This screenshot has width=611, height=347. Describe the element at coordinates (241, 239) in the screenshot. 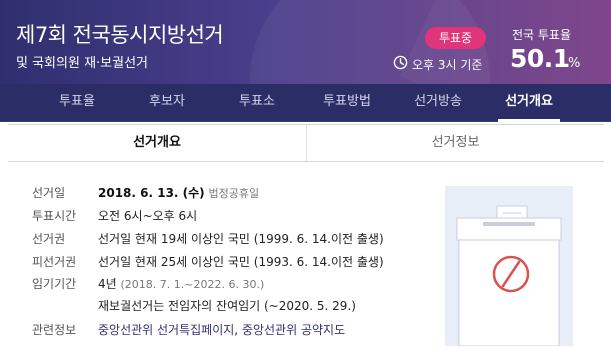

I see `info-value: 선거일 현재 19세 이상인 국민 (1999. 6. 14.이전 출생)` at that location.